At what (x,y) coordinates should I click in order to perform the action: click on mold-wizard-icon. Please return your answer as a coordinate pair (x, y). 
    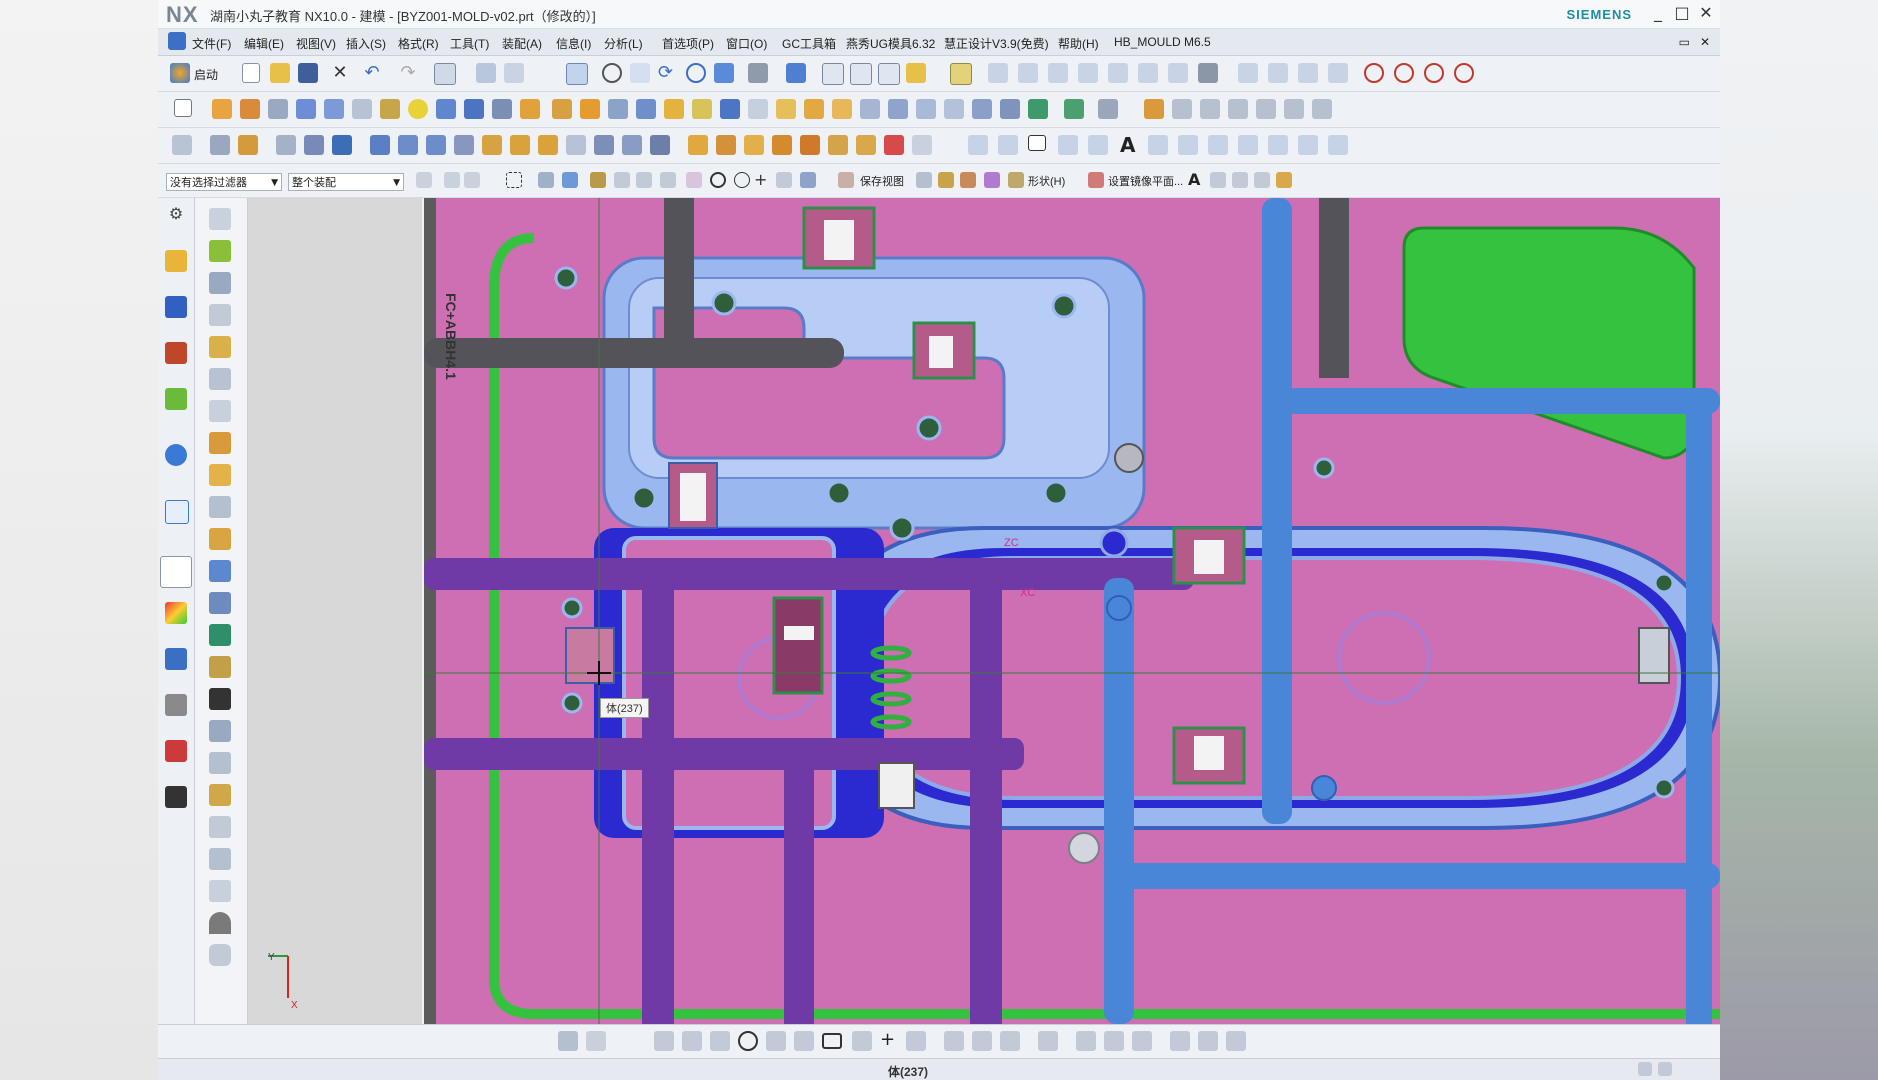
    Looking at the image, I should click on (182, 145).